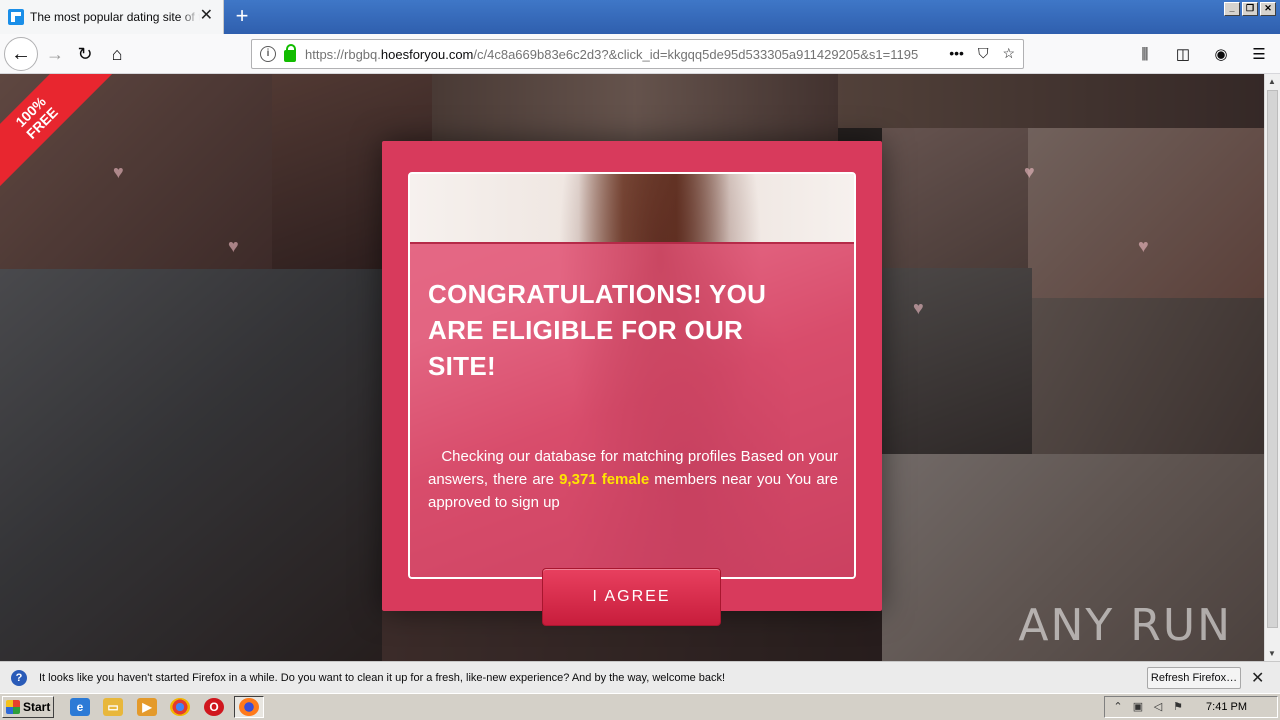  Describe the element at coordinates (1226, 707) in the screenshot. I see `clock: 7:41 PM` at that location.